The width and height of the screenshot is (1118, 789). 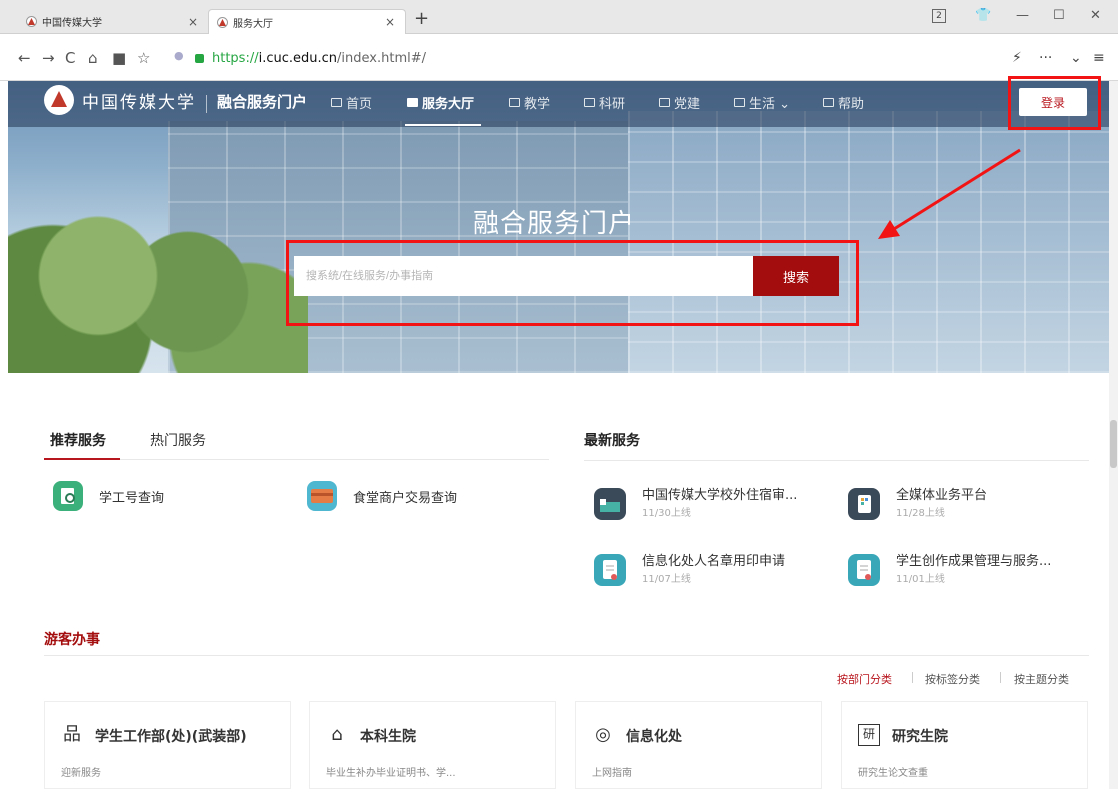 What do you see at coordinates (770, 104) in the screenshot?
I see `nav-life-label: 生活 ⌄` at bounding box center [770, 104].